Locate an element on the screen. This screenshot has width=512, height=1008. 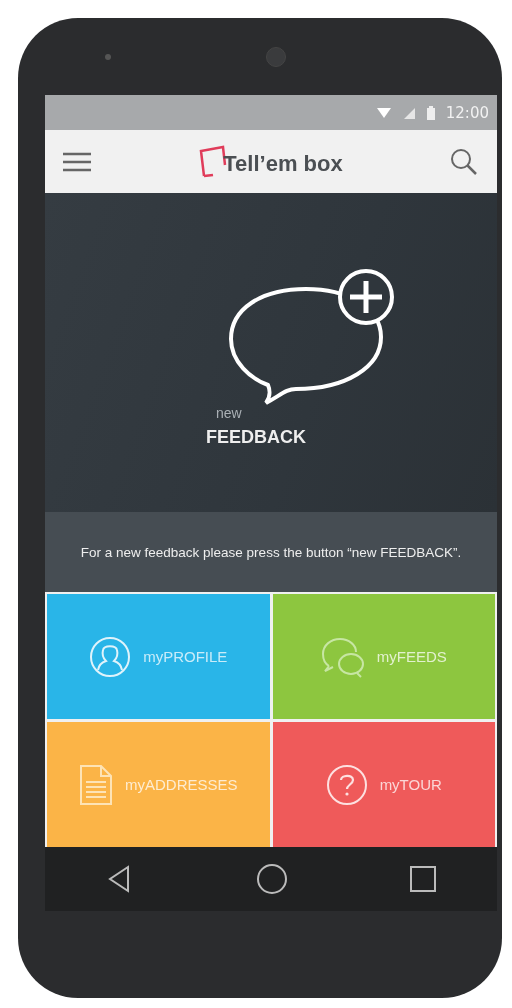
sensor-icon is located at coordinates (108, 56).